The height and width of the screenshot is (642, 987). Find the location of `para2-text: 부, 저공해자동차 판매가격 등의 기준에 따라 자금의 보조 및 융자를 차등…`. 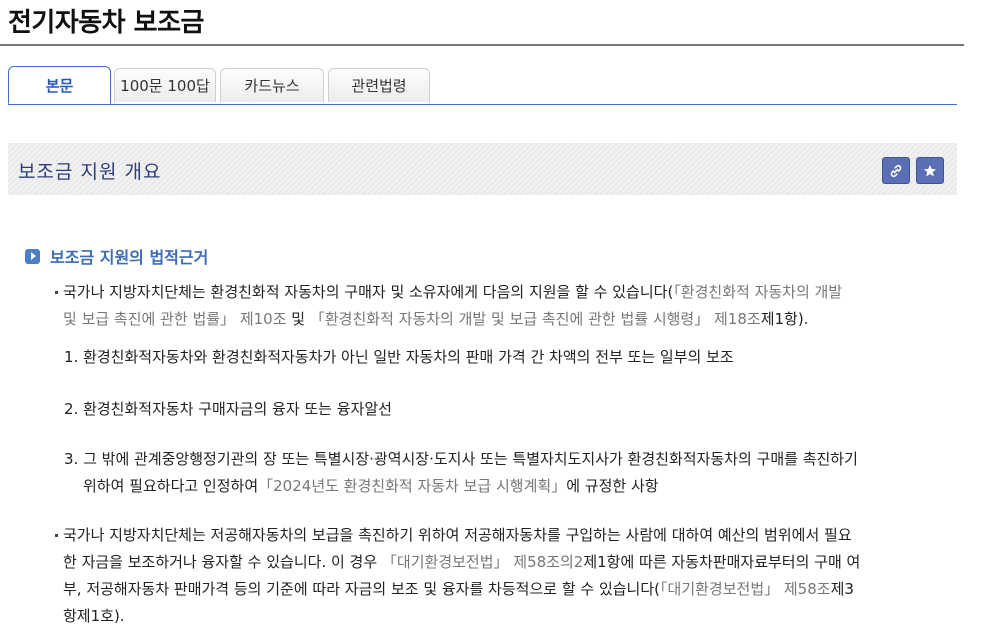

para2-text: 부, 저공해자동차 판매가격 등의 기준에 따라 자금의 보조 및 융자를 차등… is located at coordinates (362, 589).